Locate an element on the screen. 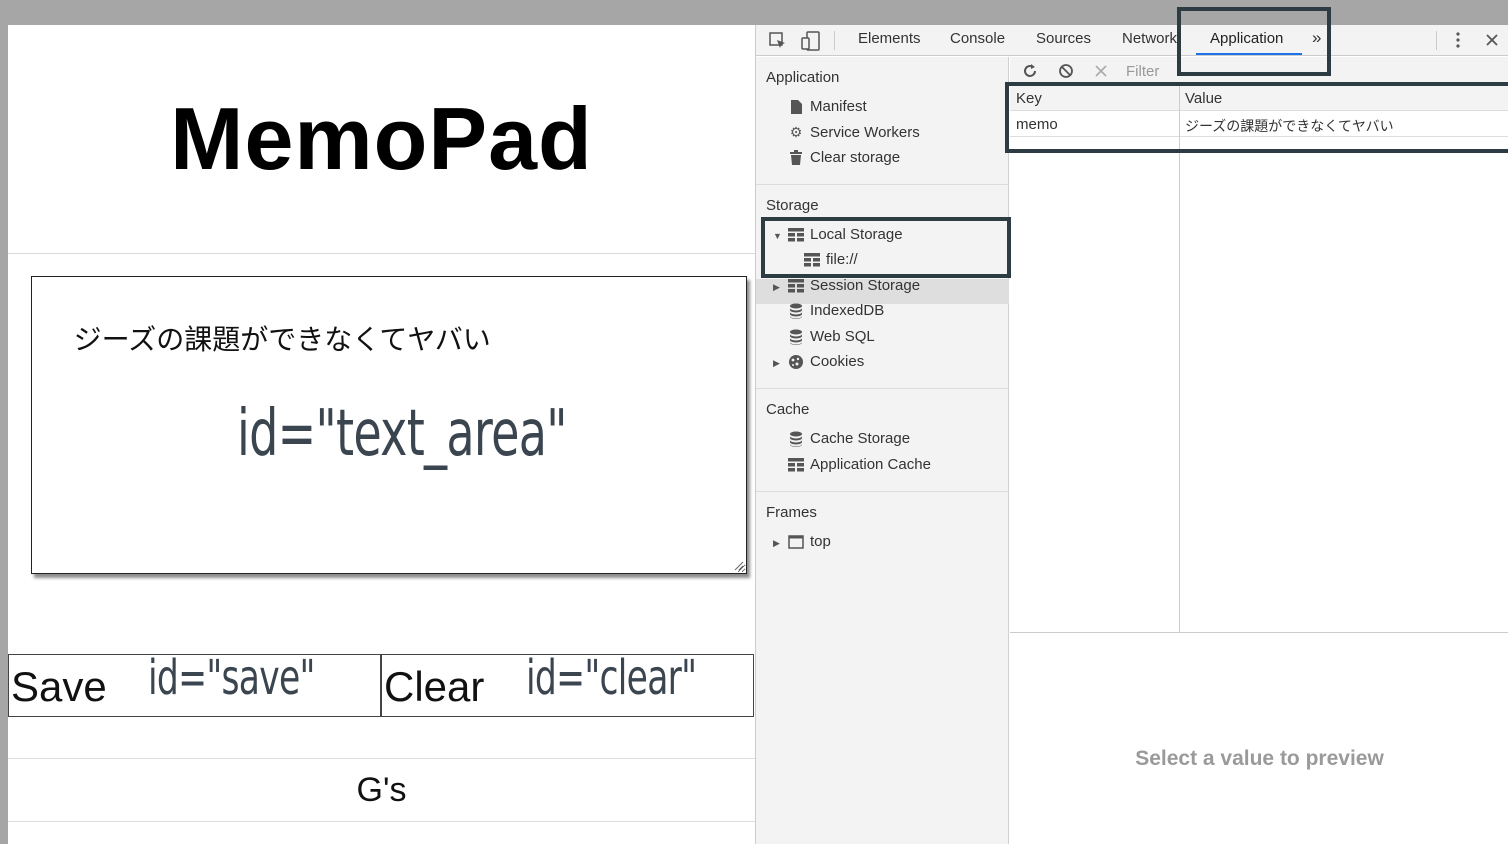 The image size is (1508, 844). device-toolbar-icon is located at coordinates (811, 41).